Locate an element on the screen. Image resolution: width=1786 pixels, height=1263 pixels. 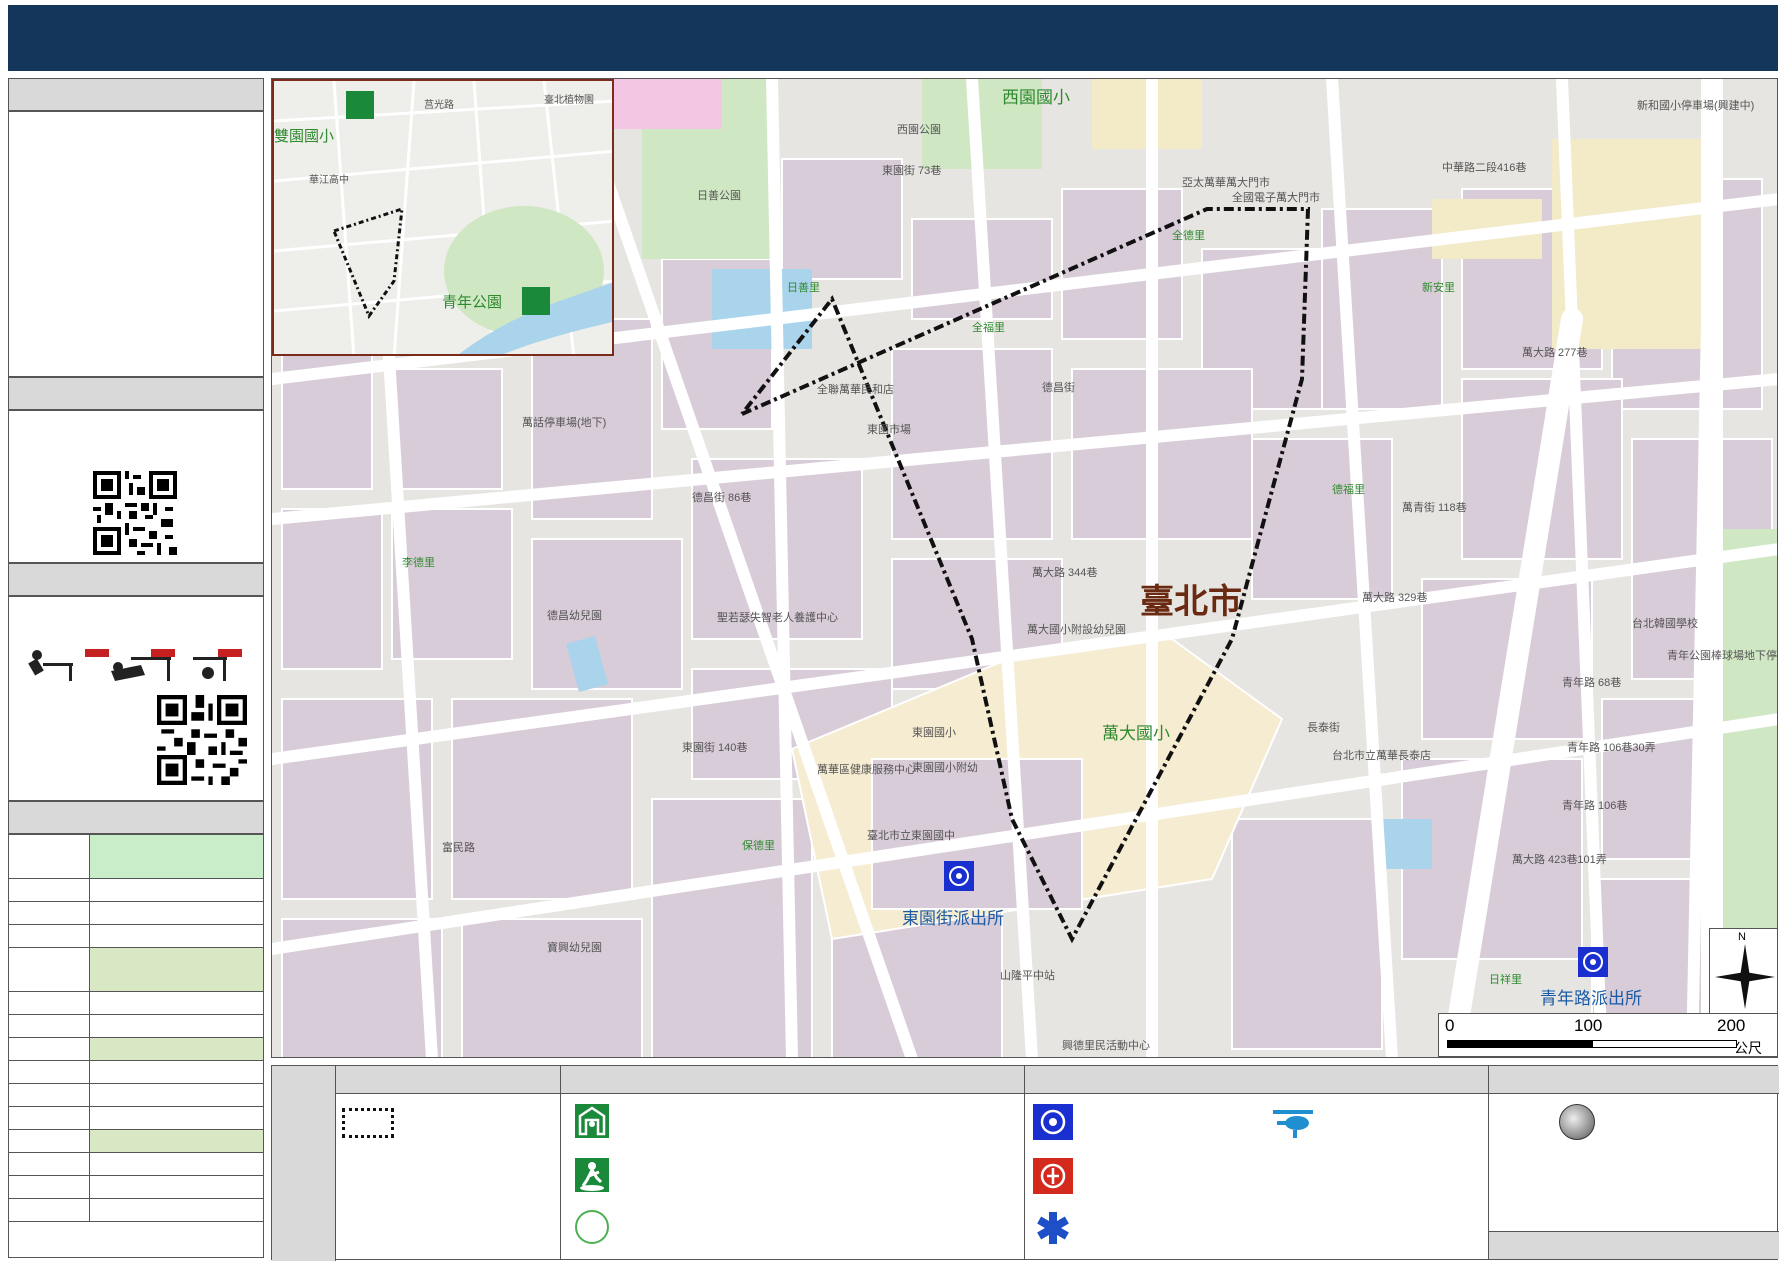
street-label: 富民路 is located at coordinates (458, 848).